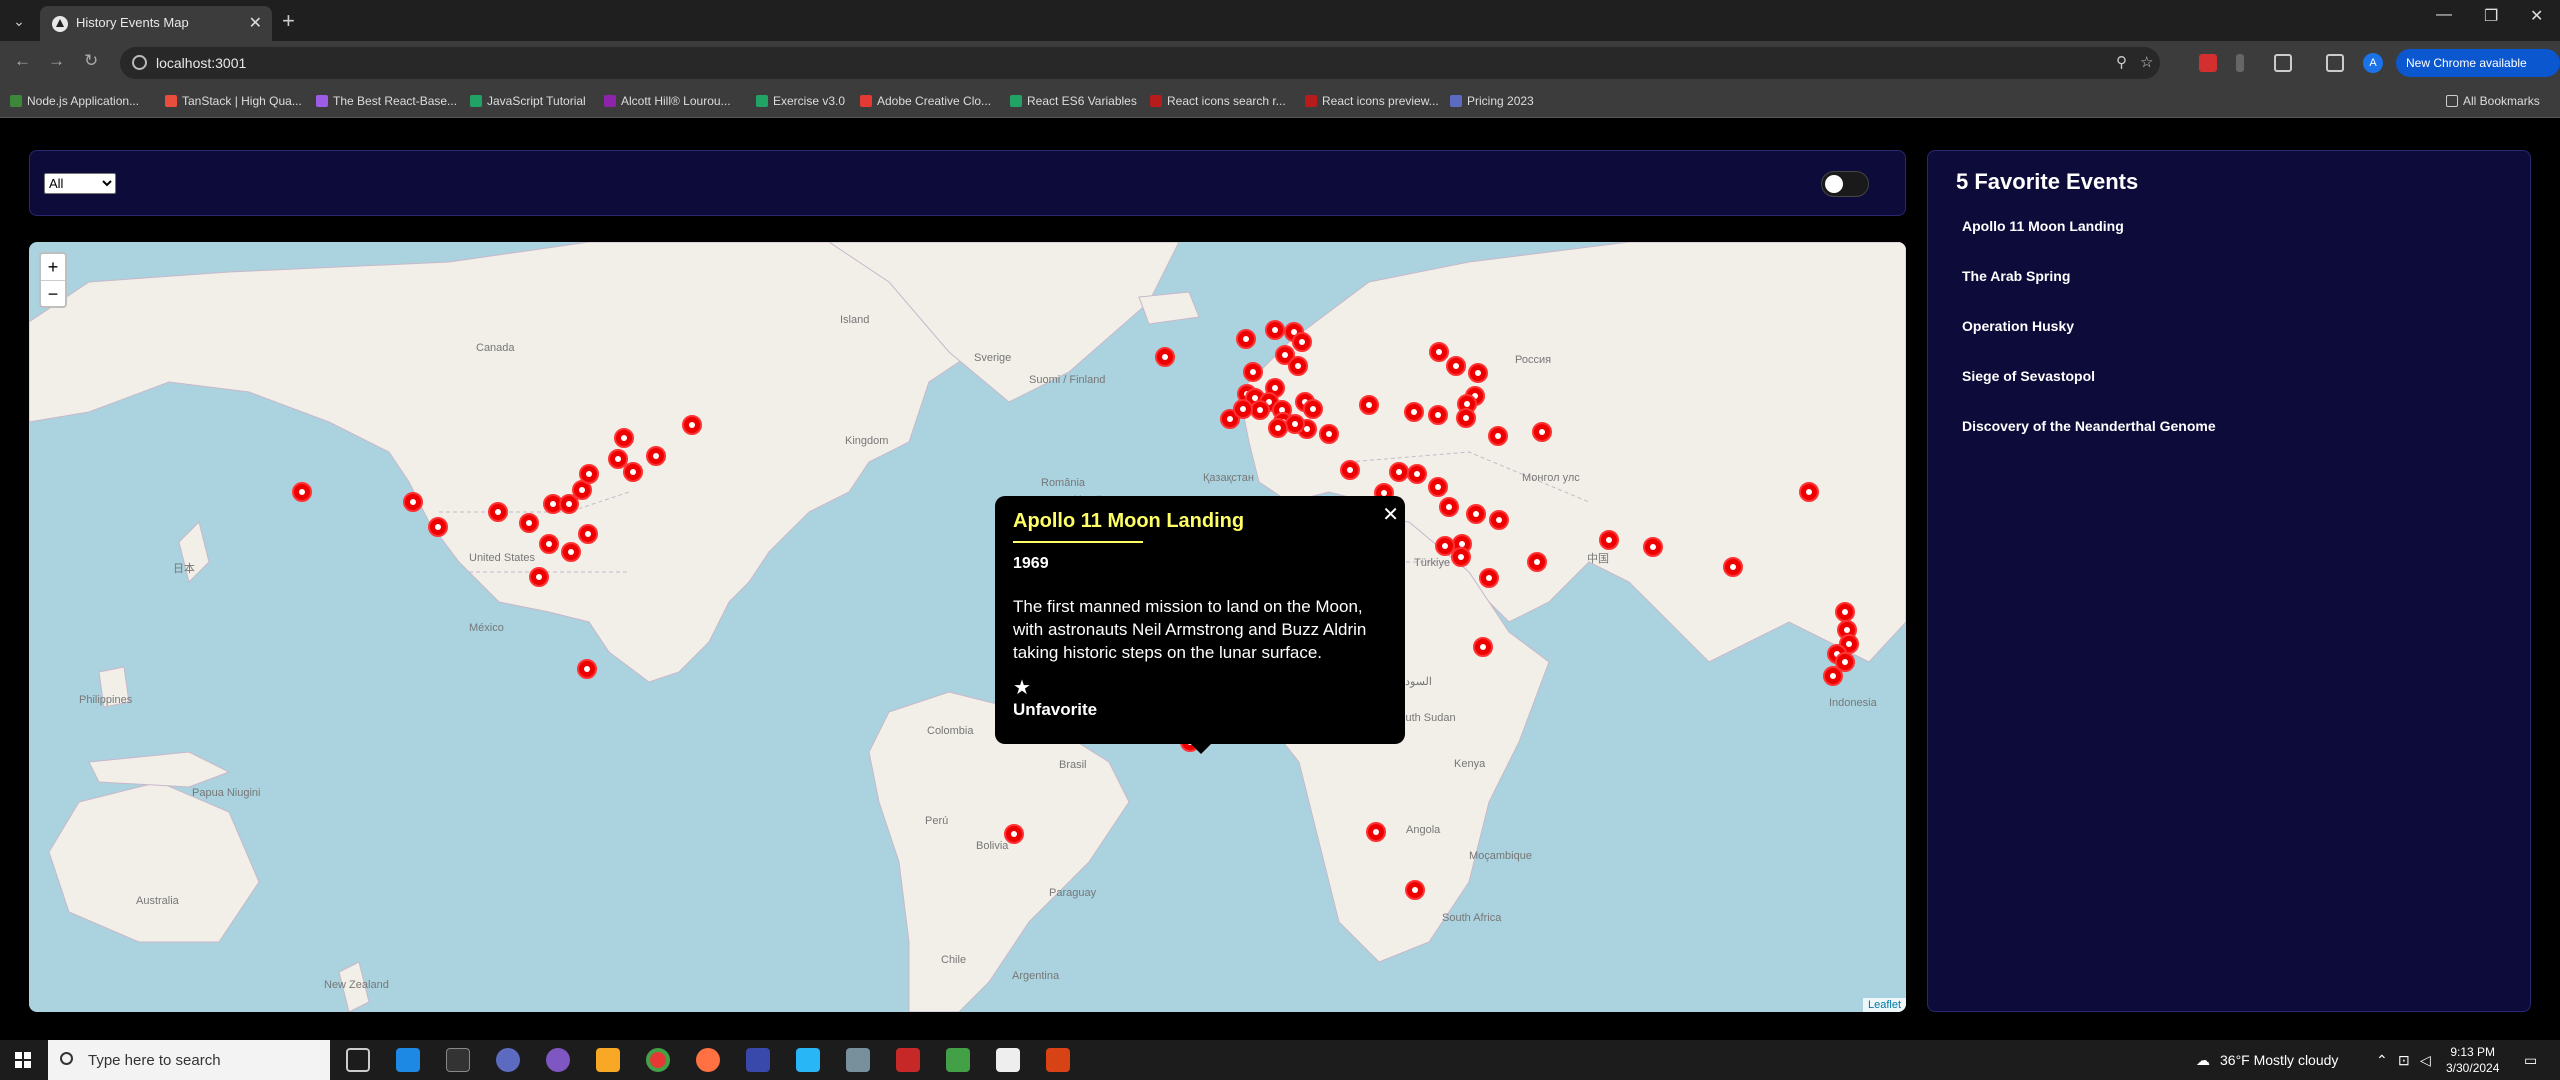  I want to click on favorite-star-icon: ★, so click(1200, 688).